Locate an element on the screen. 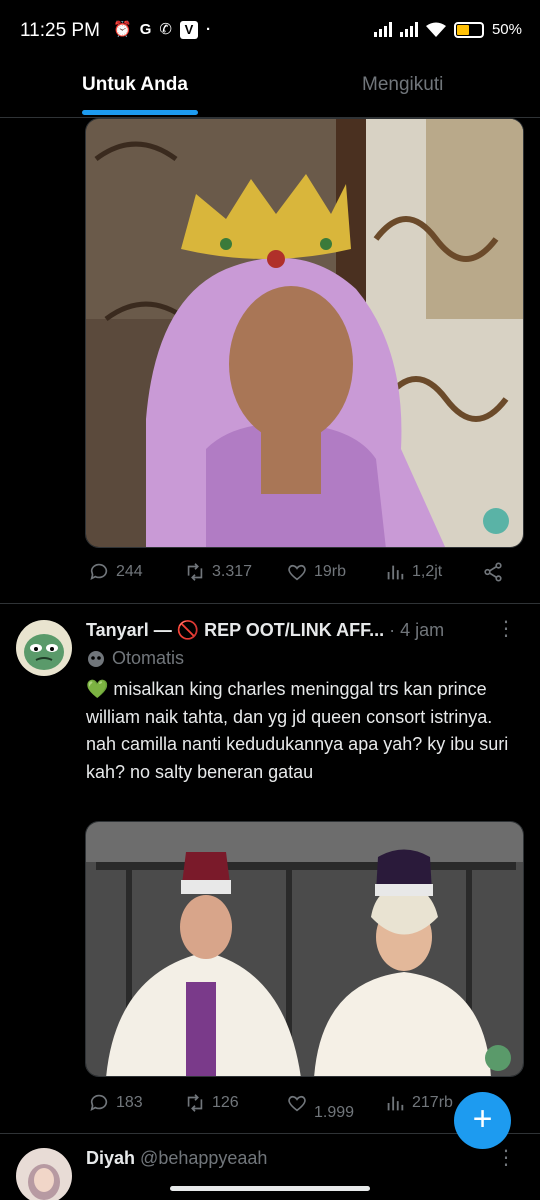  tweet-header: Diyah @behappyeaah is located at coordinates (176, 1158).